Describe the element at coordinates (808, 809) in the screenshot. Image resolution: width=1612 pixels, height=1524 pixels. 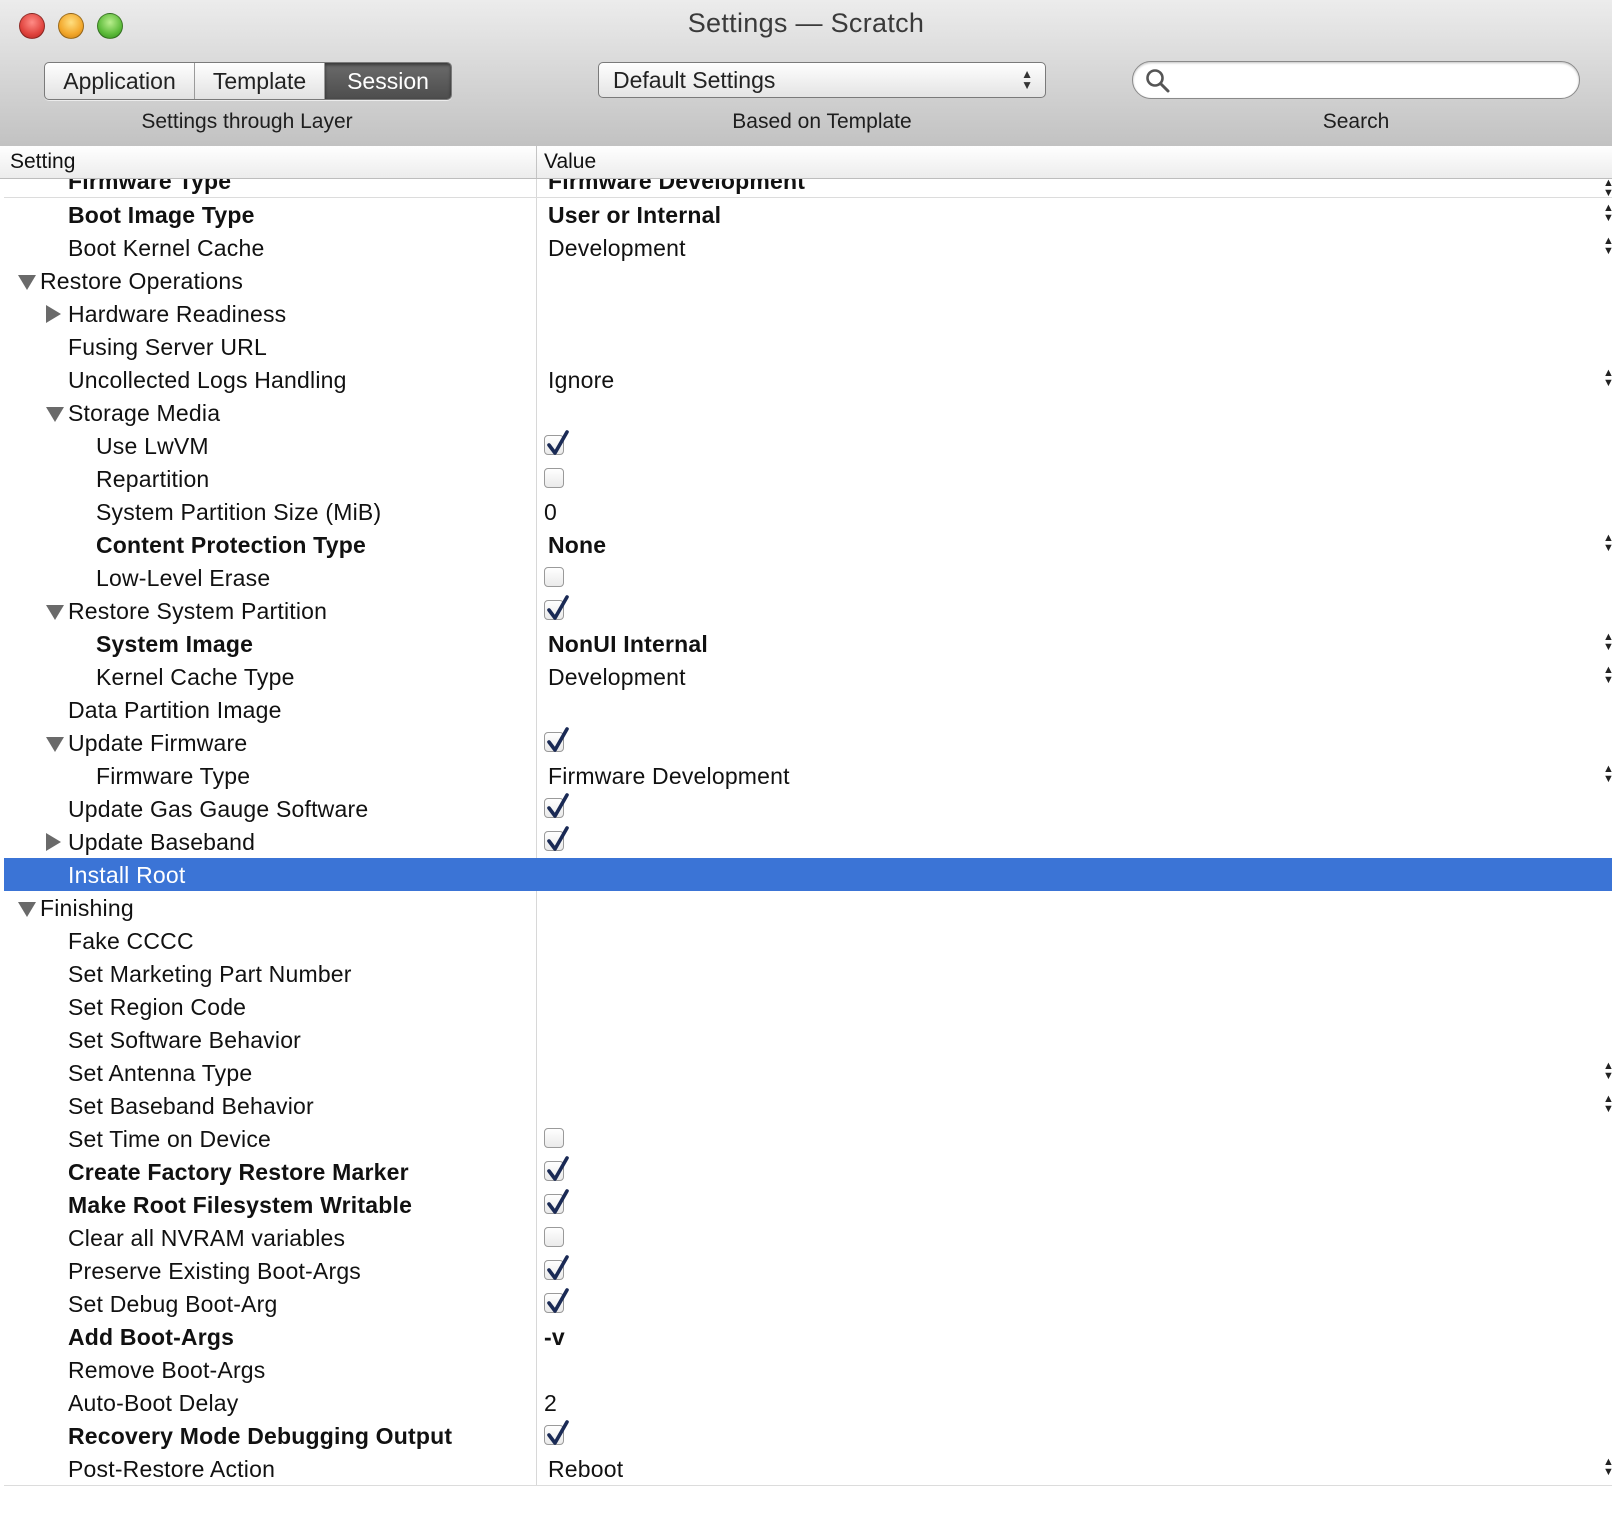
I see `table-row: Update Gas Gauge Software` at that location.